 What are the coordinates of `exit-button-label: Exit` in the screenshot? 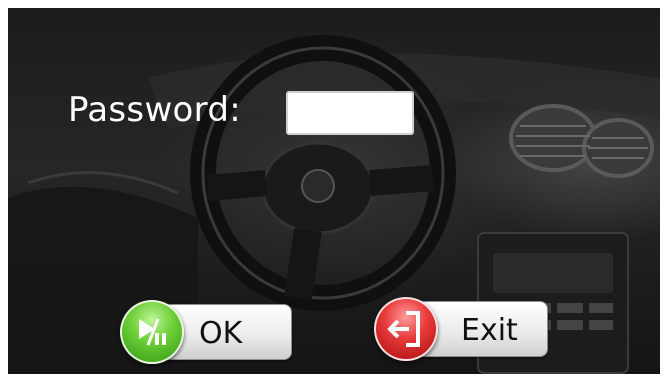 It's located at (489, 330).